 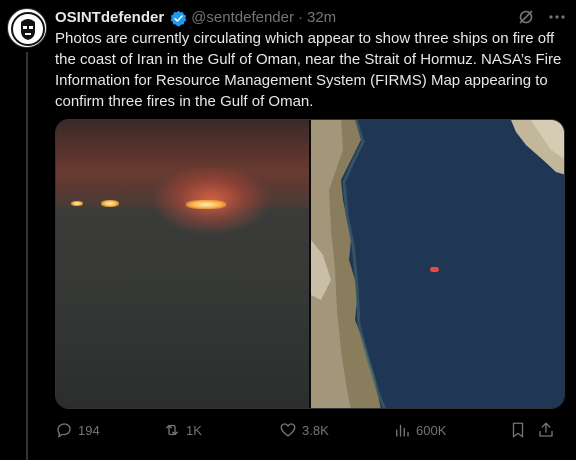 What do you see at coordinates (178, 18) in the screenshot?
I see `verified-badge-icon` at bounding box center [178, 18].